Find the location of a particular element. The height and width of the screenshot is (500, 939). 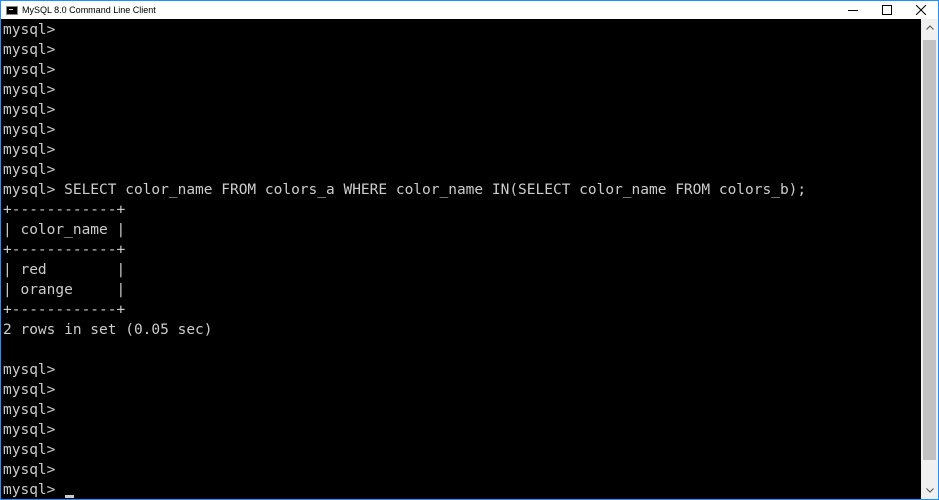

close-icon is located at coordinates (921, 10).